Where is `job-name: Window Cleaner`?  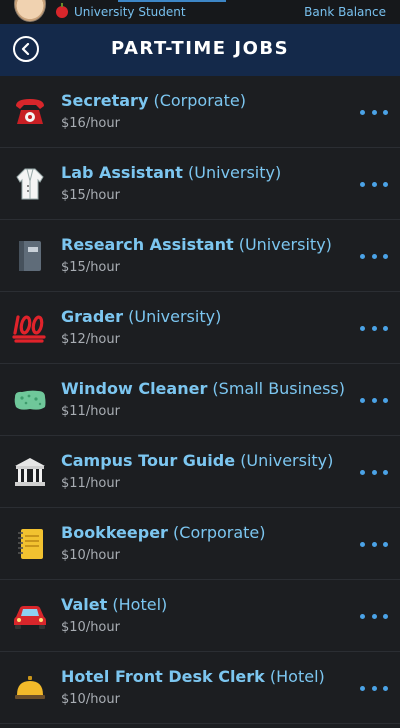
job-name: Window Cleaner is located at coordinates (134, 388).